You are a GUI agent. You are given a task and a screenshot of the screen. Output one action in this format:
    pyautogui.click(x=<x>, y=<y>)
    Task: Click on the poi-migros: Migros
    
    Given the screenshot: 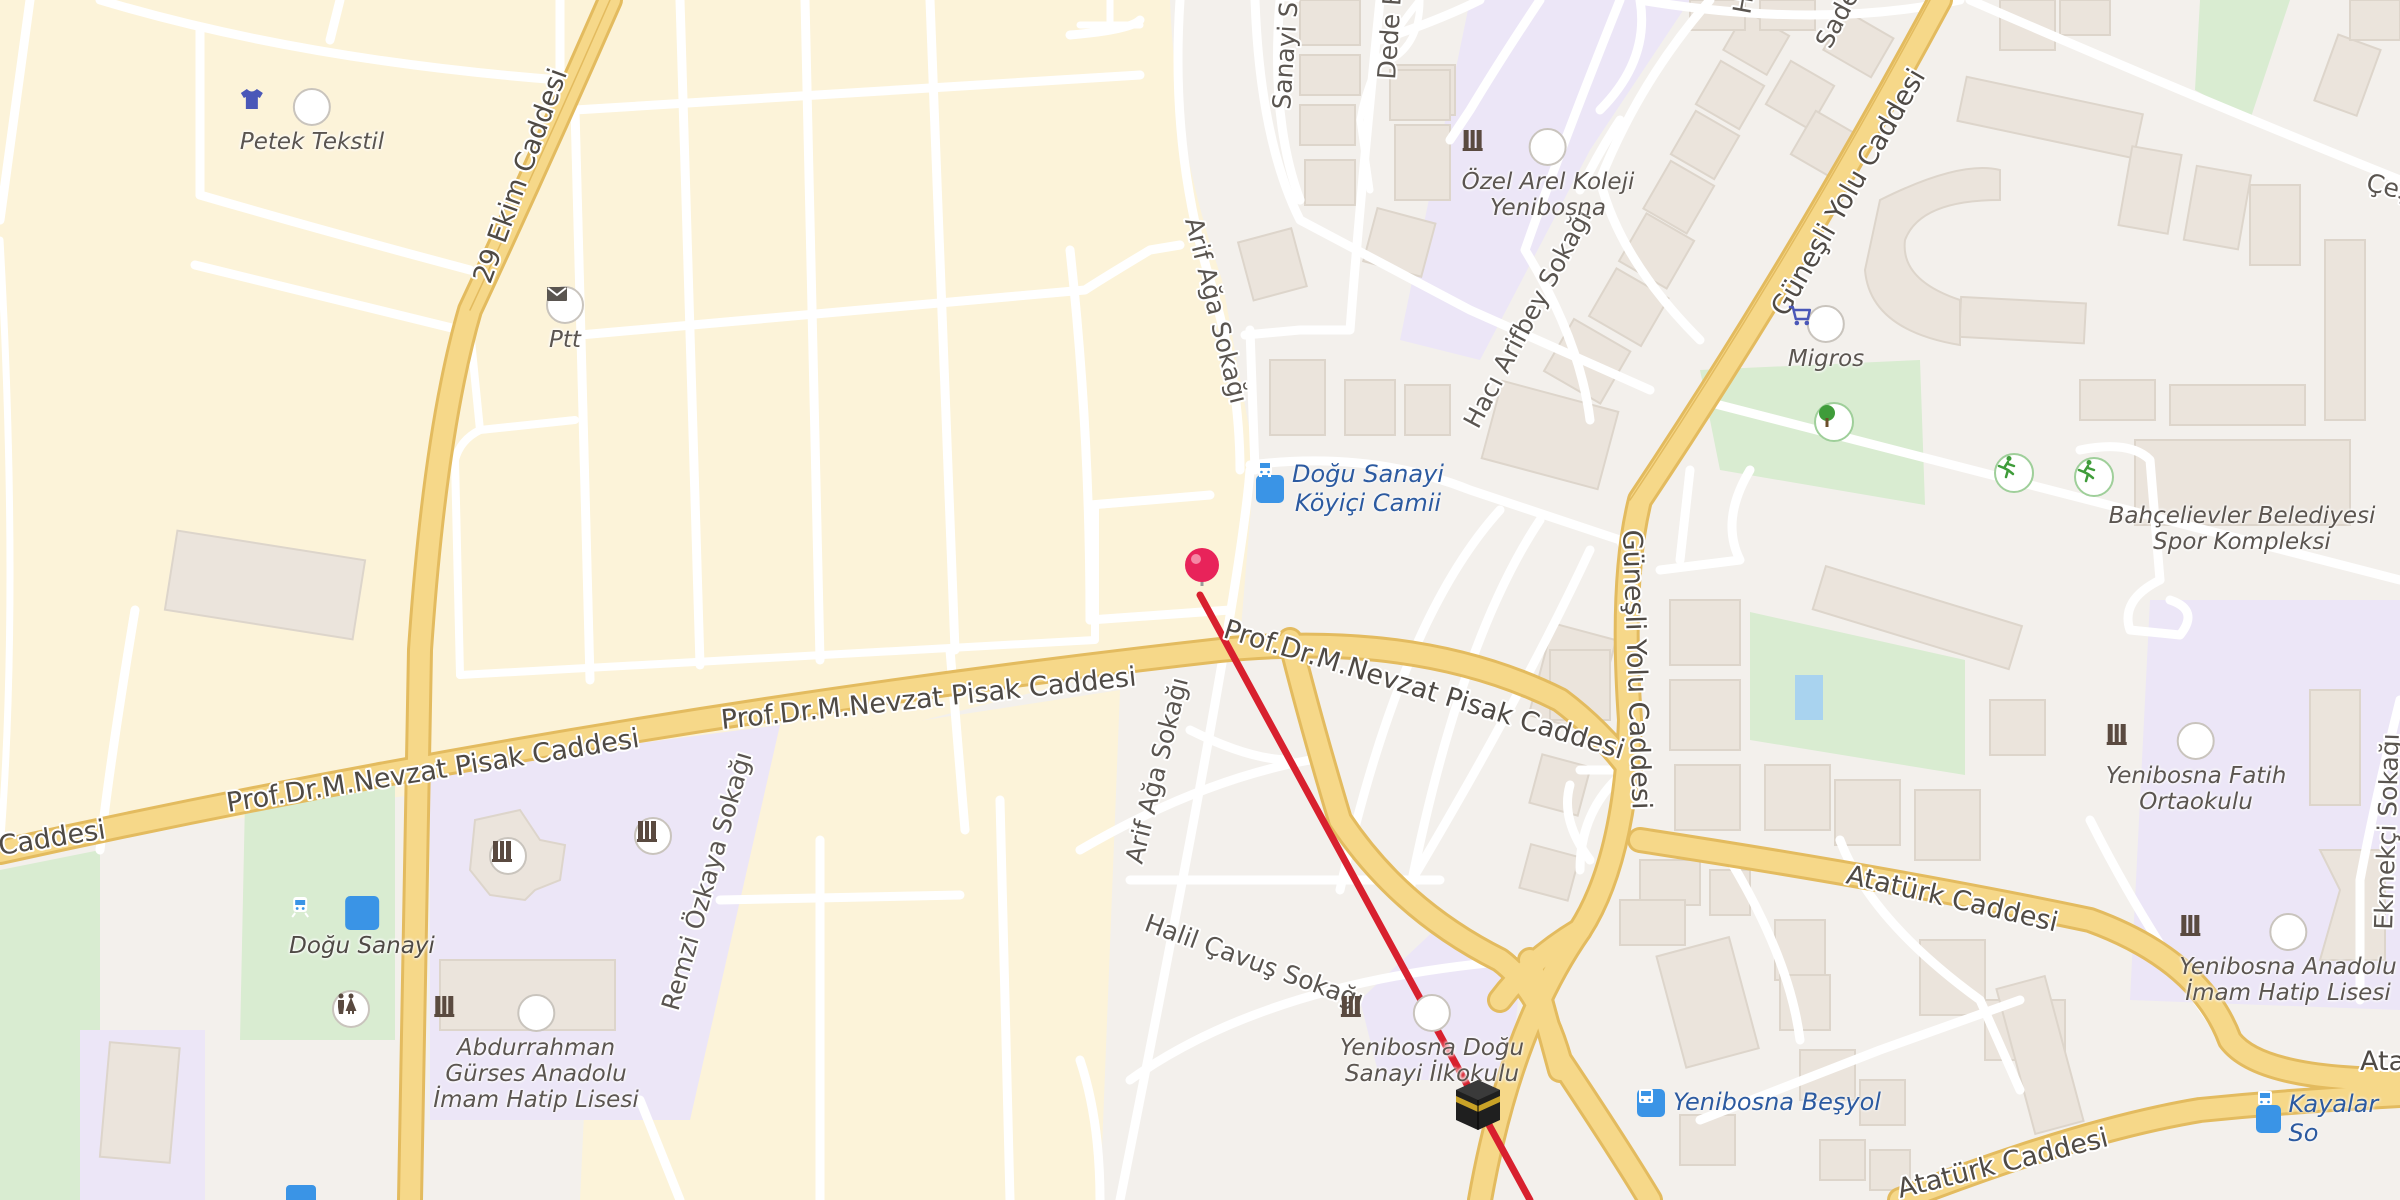 What is the action you would take?
    pyautogui.click(x=1826, y=339)
    